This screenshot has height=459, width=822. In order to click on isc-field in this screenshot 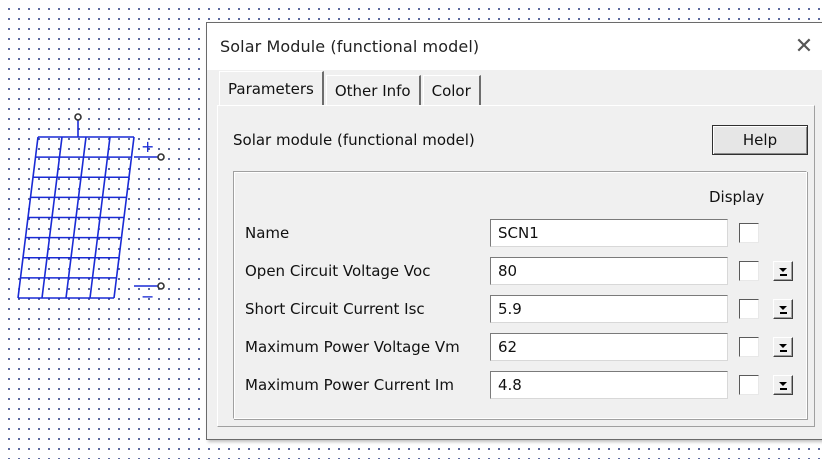, I will do `click(609, 309)`.